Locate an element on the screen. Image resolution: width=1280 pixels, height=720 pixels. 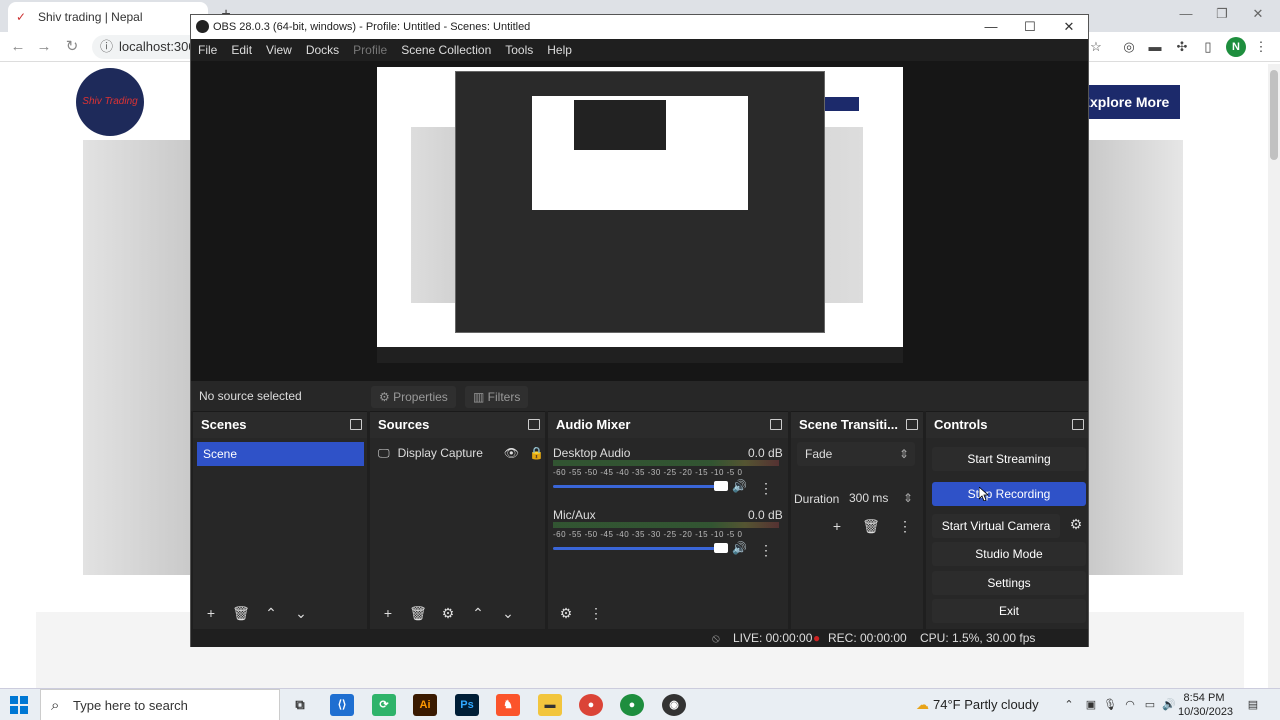
chrome-icon: ● is located at coordinates (591, 705).